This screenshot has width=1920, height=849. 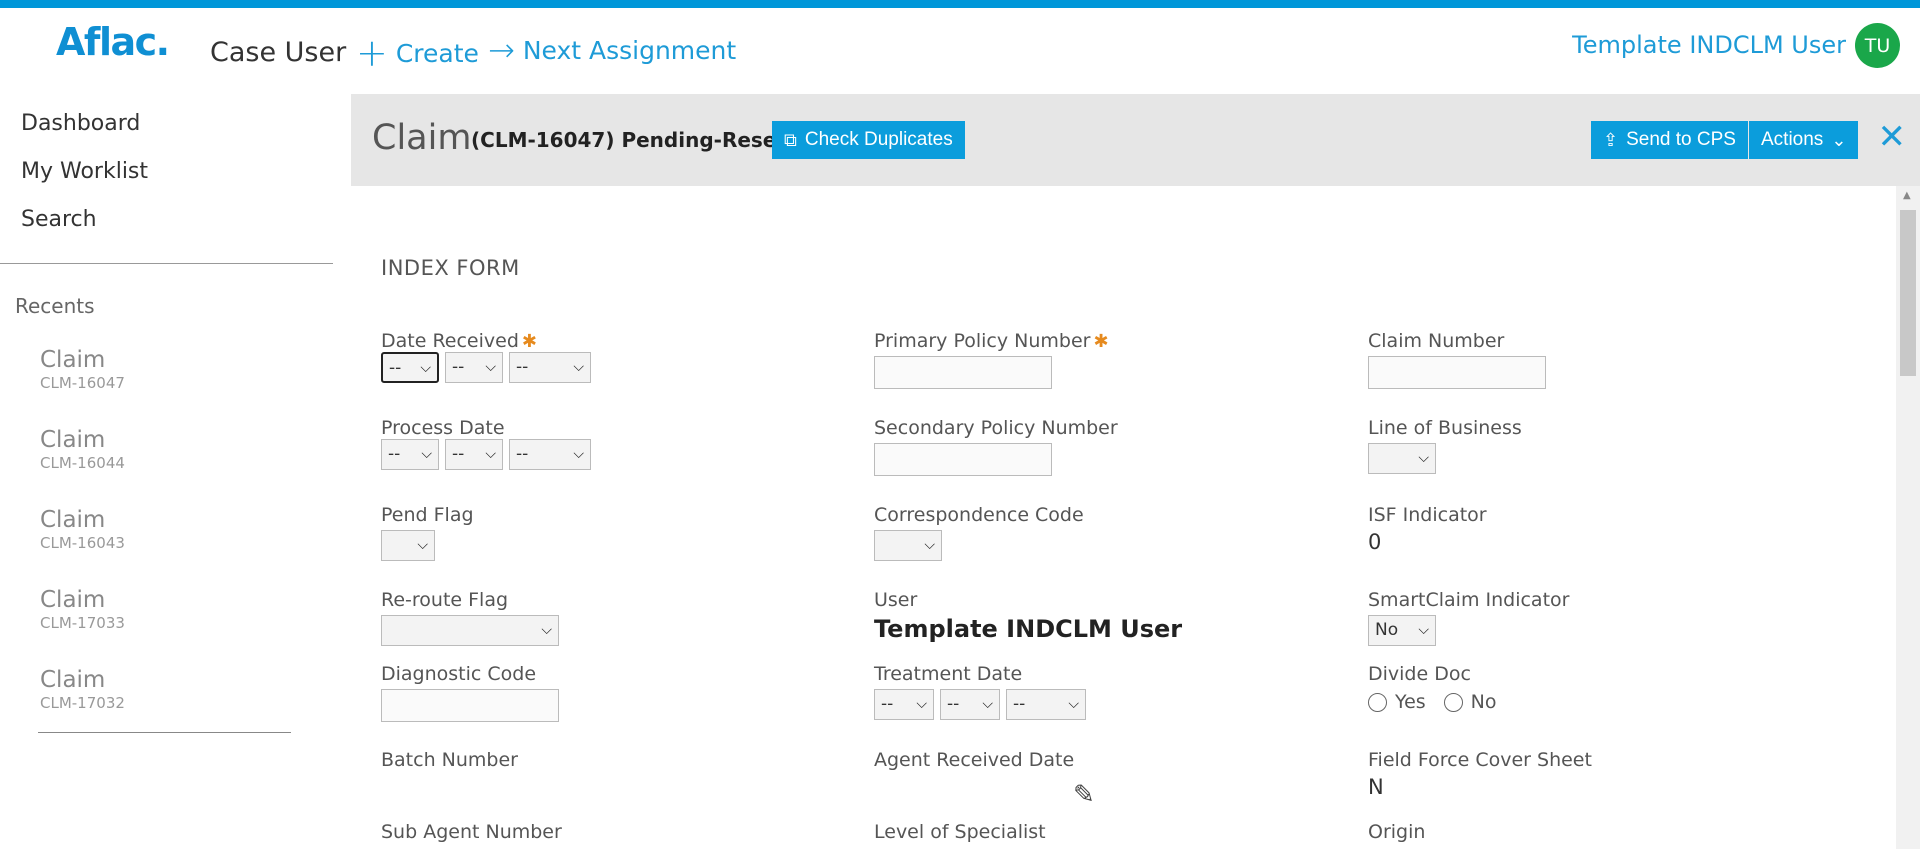 What do you see at coordinates (470, 705) in the screenshot?
I see `diagnostic-code-input` at bounding box center [470, 705].